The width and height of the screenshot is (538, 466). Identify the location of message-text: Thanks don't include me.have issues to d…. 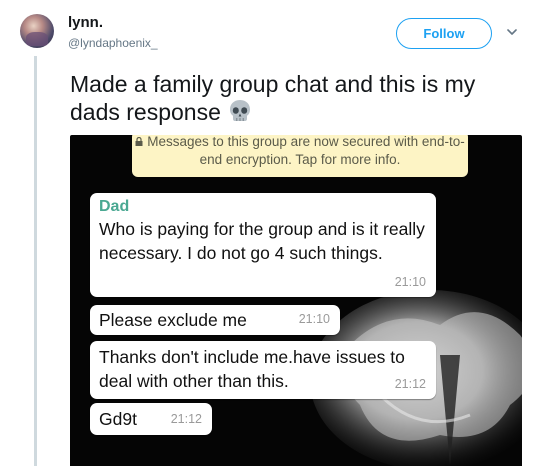
(252, 369).